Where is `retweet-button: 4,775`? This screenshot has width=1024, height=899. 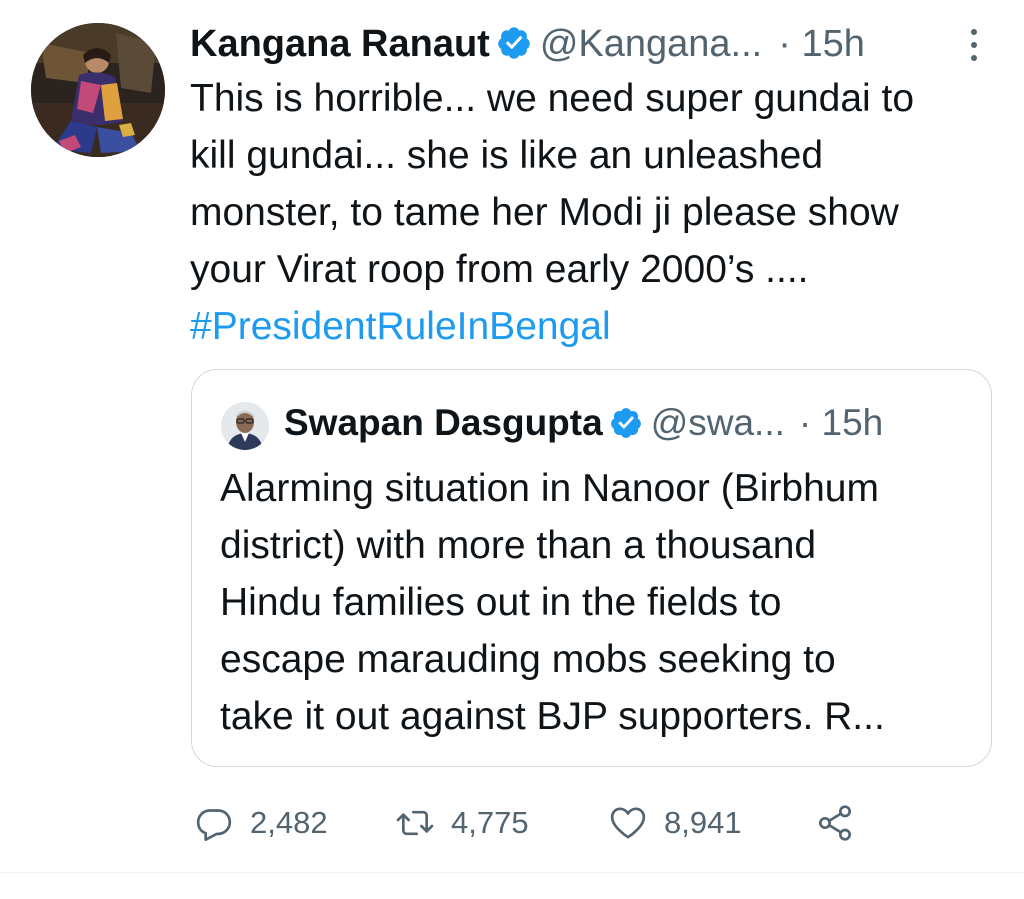
retweet-button: 4,775 is located at coordinates (462, 822).